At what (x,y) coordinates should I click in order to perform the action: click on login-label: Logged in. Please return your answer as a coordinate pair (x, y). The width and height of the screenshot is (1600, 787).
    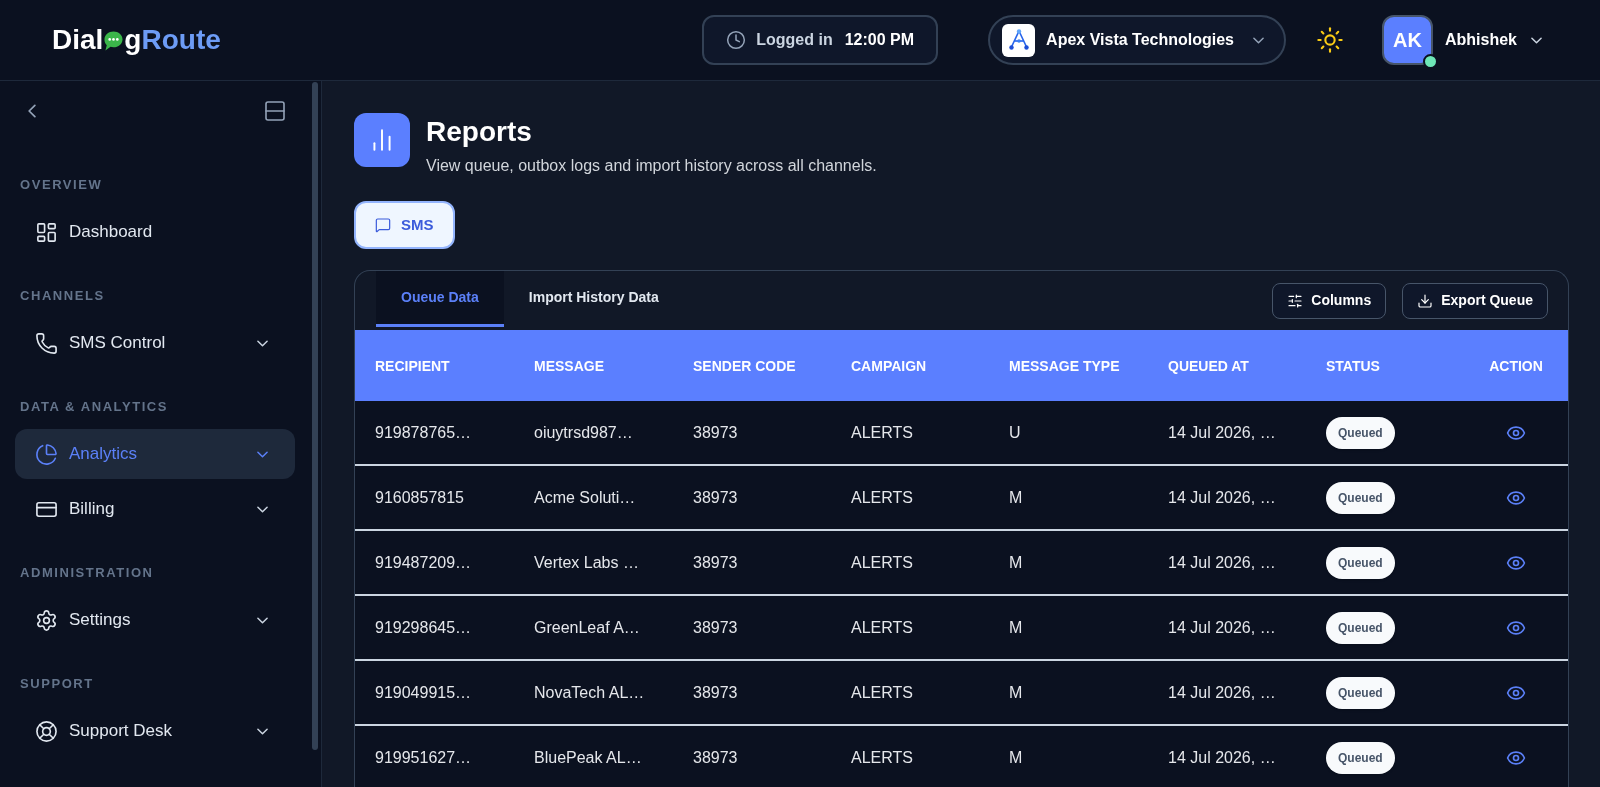
    Looking at the image, I should click on (794, 40).